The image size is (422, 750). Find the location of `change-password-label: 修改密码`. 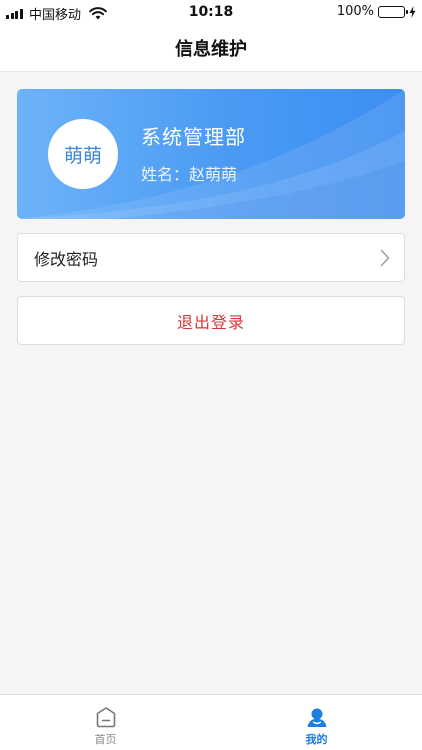

change-password-label: 修改密码 is located at coordinates (66, 259).